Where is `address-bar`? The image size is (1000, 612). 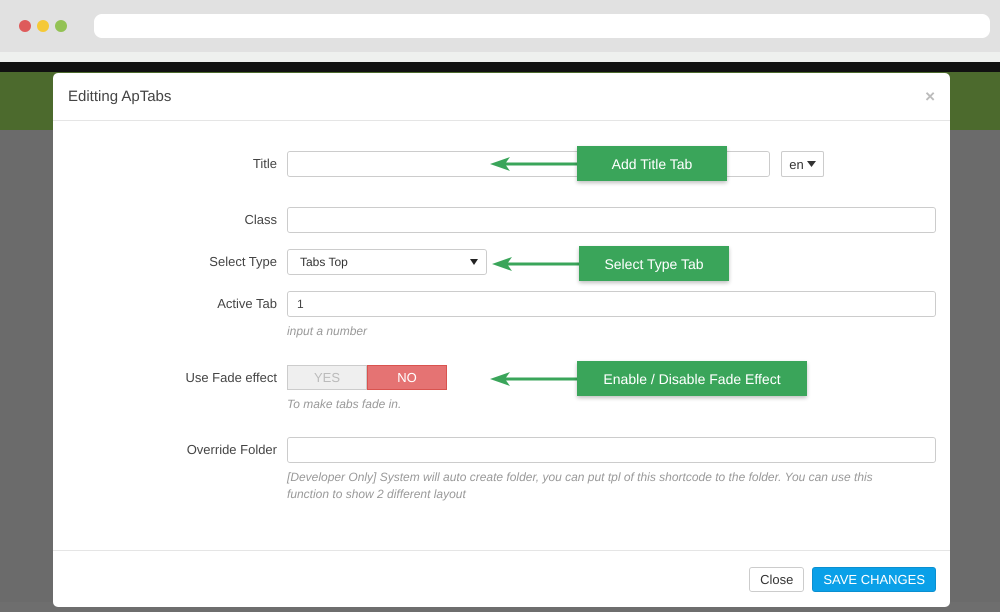 address-bar is located at coordinates (542, 26).